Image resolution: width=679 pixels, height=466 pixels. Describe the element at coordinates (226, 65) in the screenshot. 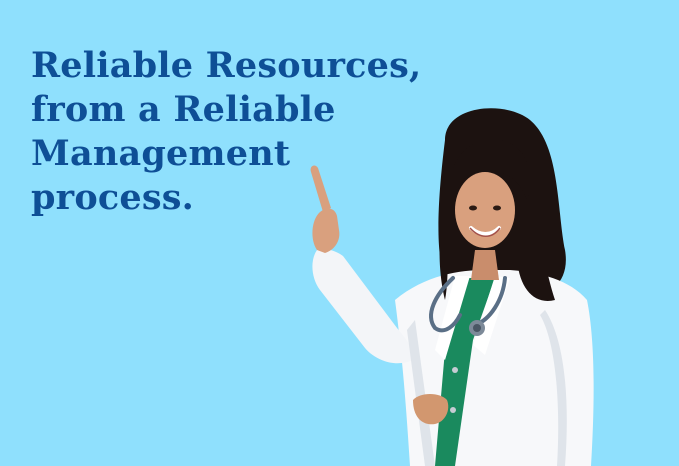

I see `headline-line-1: Reliable Resources,` at that location.